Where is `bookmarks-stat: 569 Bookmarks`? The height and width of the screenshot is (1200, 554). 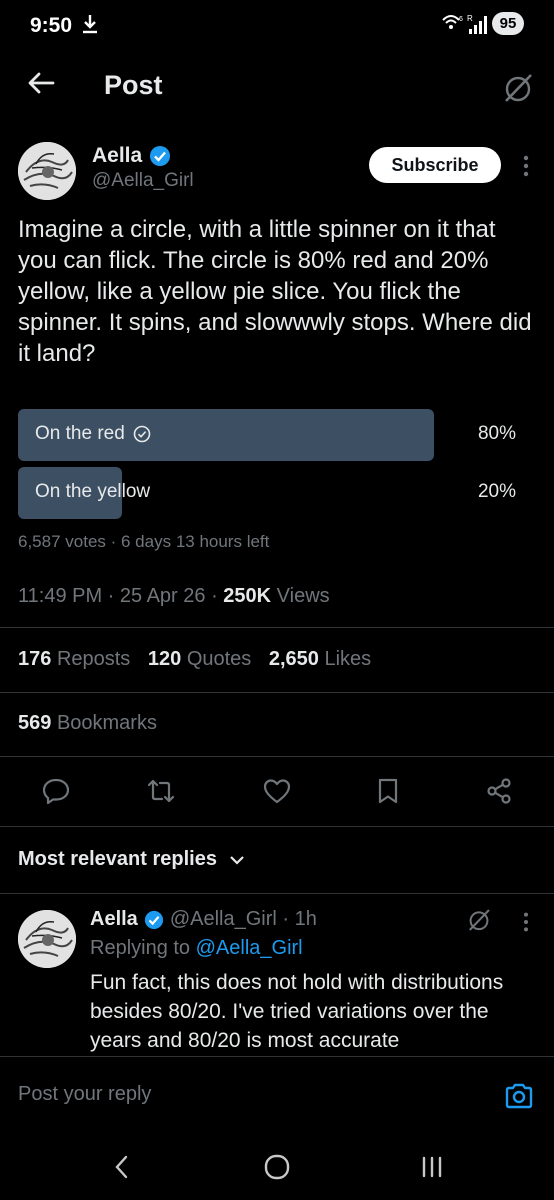 bookmarks-stat: 569 Bookmarks is located at coordinates (87, 723).